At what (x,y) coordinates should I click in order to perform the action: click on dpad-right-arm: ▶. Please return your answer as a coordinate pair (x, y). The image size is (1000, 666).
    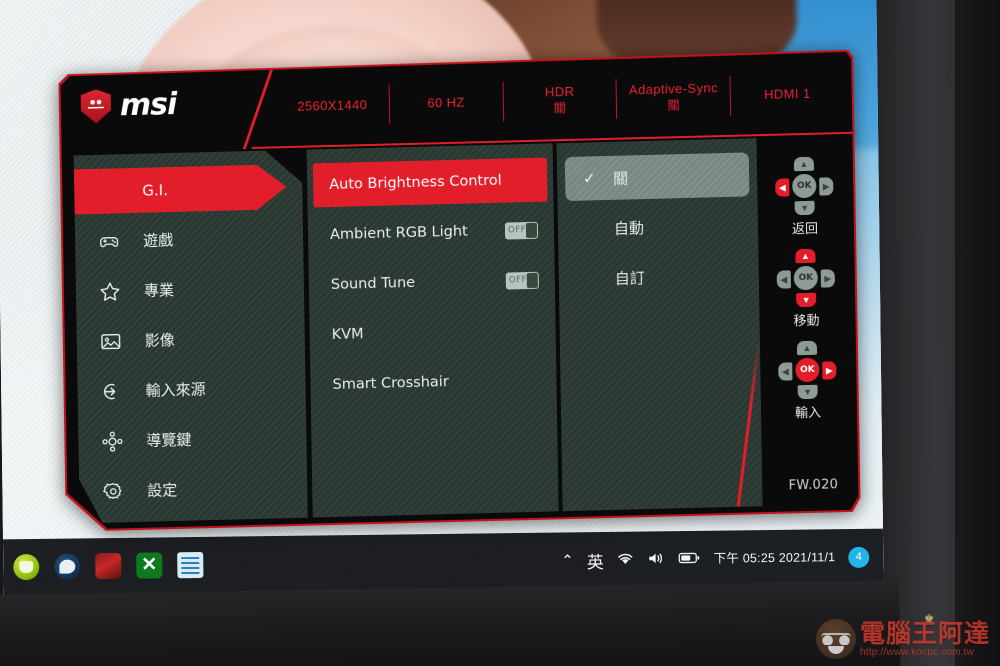
    Looking at the image, I should click on (826, 186).